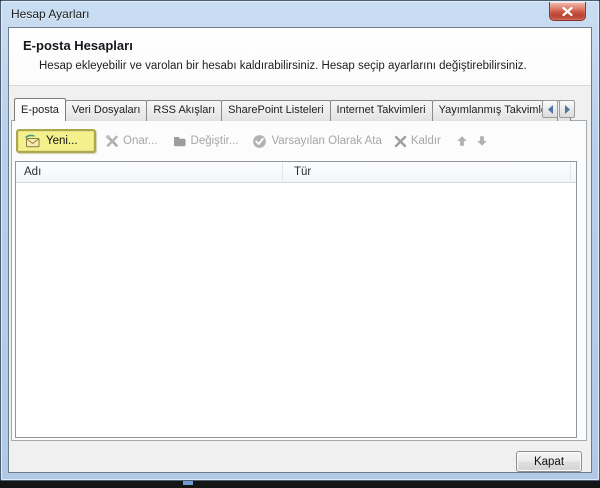 The image size is (600, 488). I want to click on tab-rss-akislari: RSS Akışları, so click(184, 110).